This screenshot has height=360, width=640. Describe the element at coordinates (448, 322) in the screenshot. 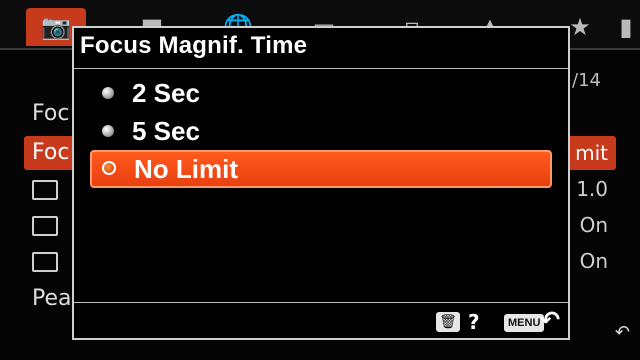

I see `trash-icon: 🗑` at that location.